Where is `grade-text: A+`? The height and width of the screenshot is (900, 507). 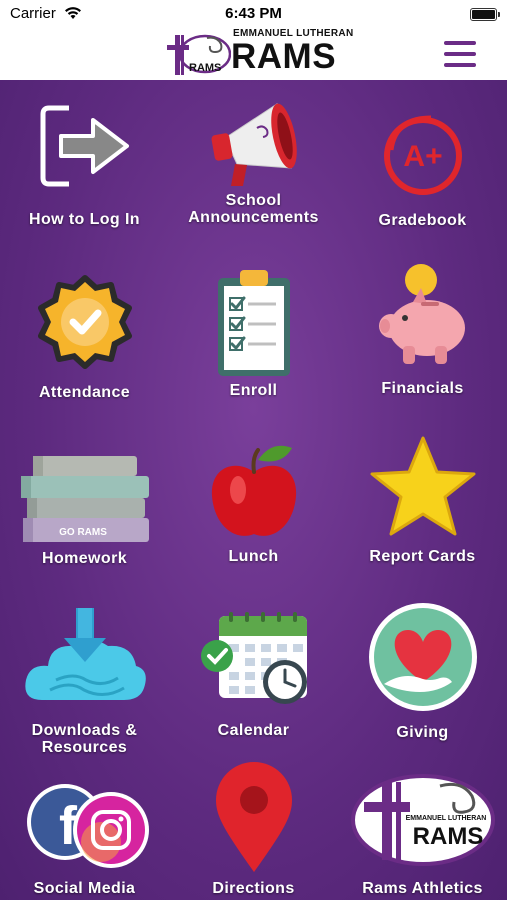 grade-text: A+ is located at coordinates (422, 156).